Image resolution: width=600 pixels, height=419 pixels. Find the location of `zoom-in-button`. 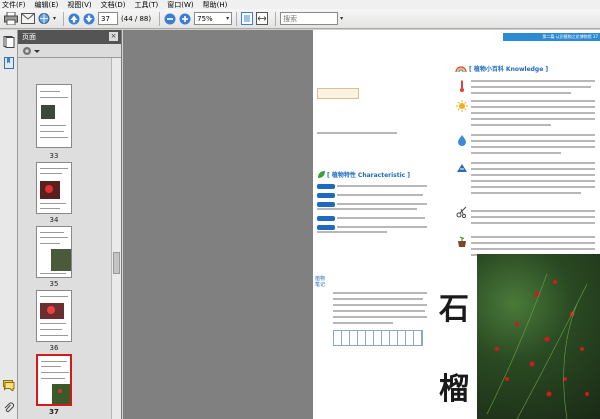

zoom-in-button is located at coordinates (185, 18).